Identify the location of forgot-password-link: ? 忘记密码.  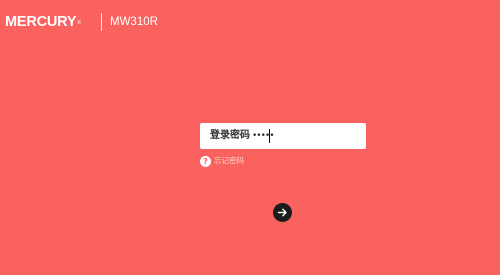
(222, 161).